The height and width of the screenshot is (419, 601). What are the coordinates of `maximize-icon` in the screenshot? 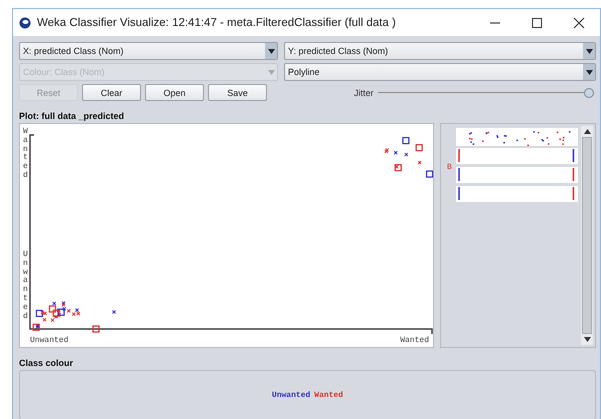 It's located at (537, 23).